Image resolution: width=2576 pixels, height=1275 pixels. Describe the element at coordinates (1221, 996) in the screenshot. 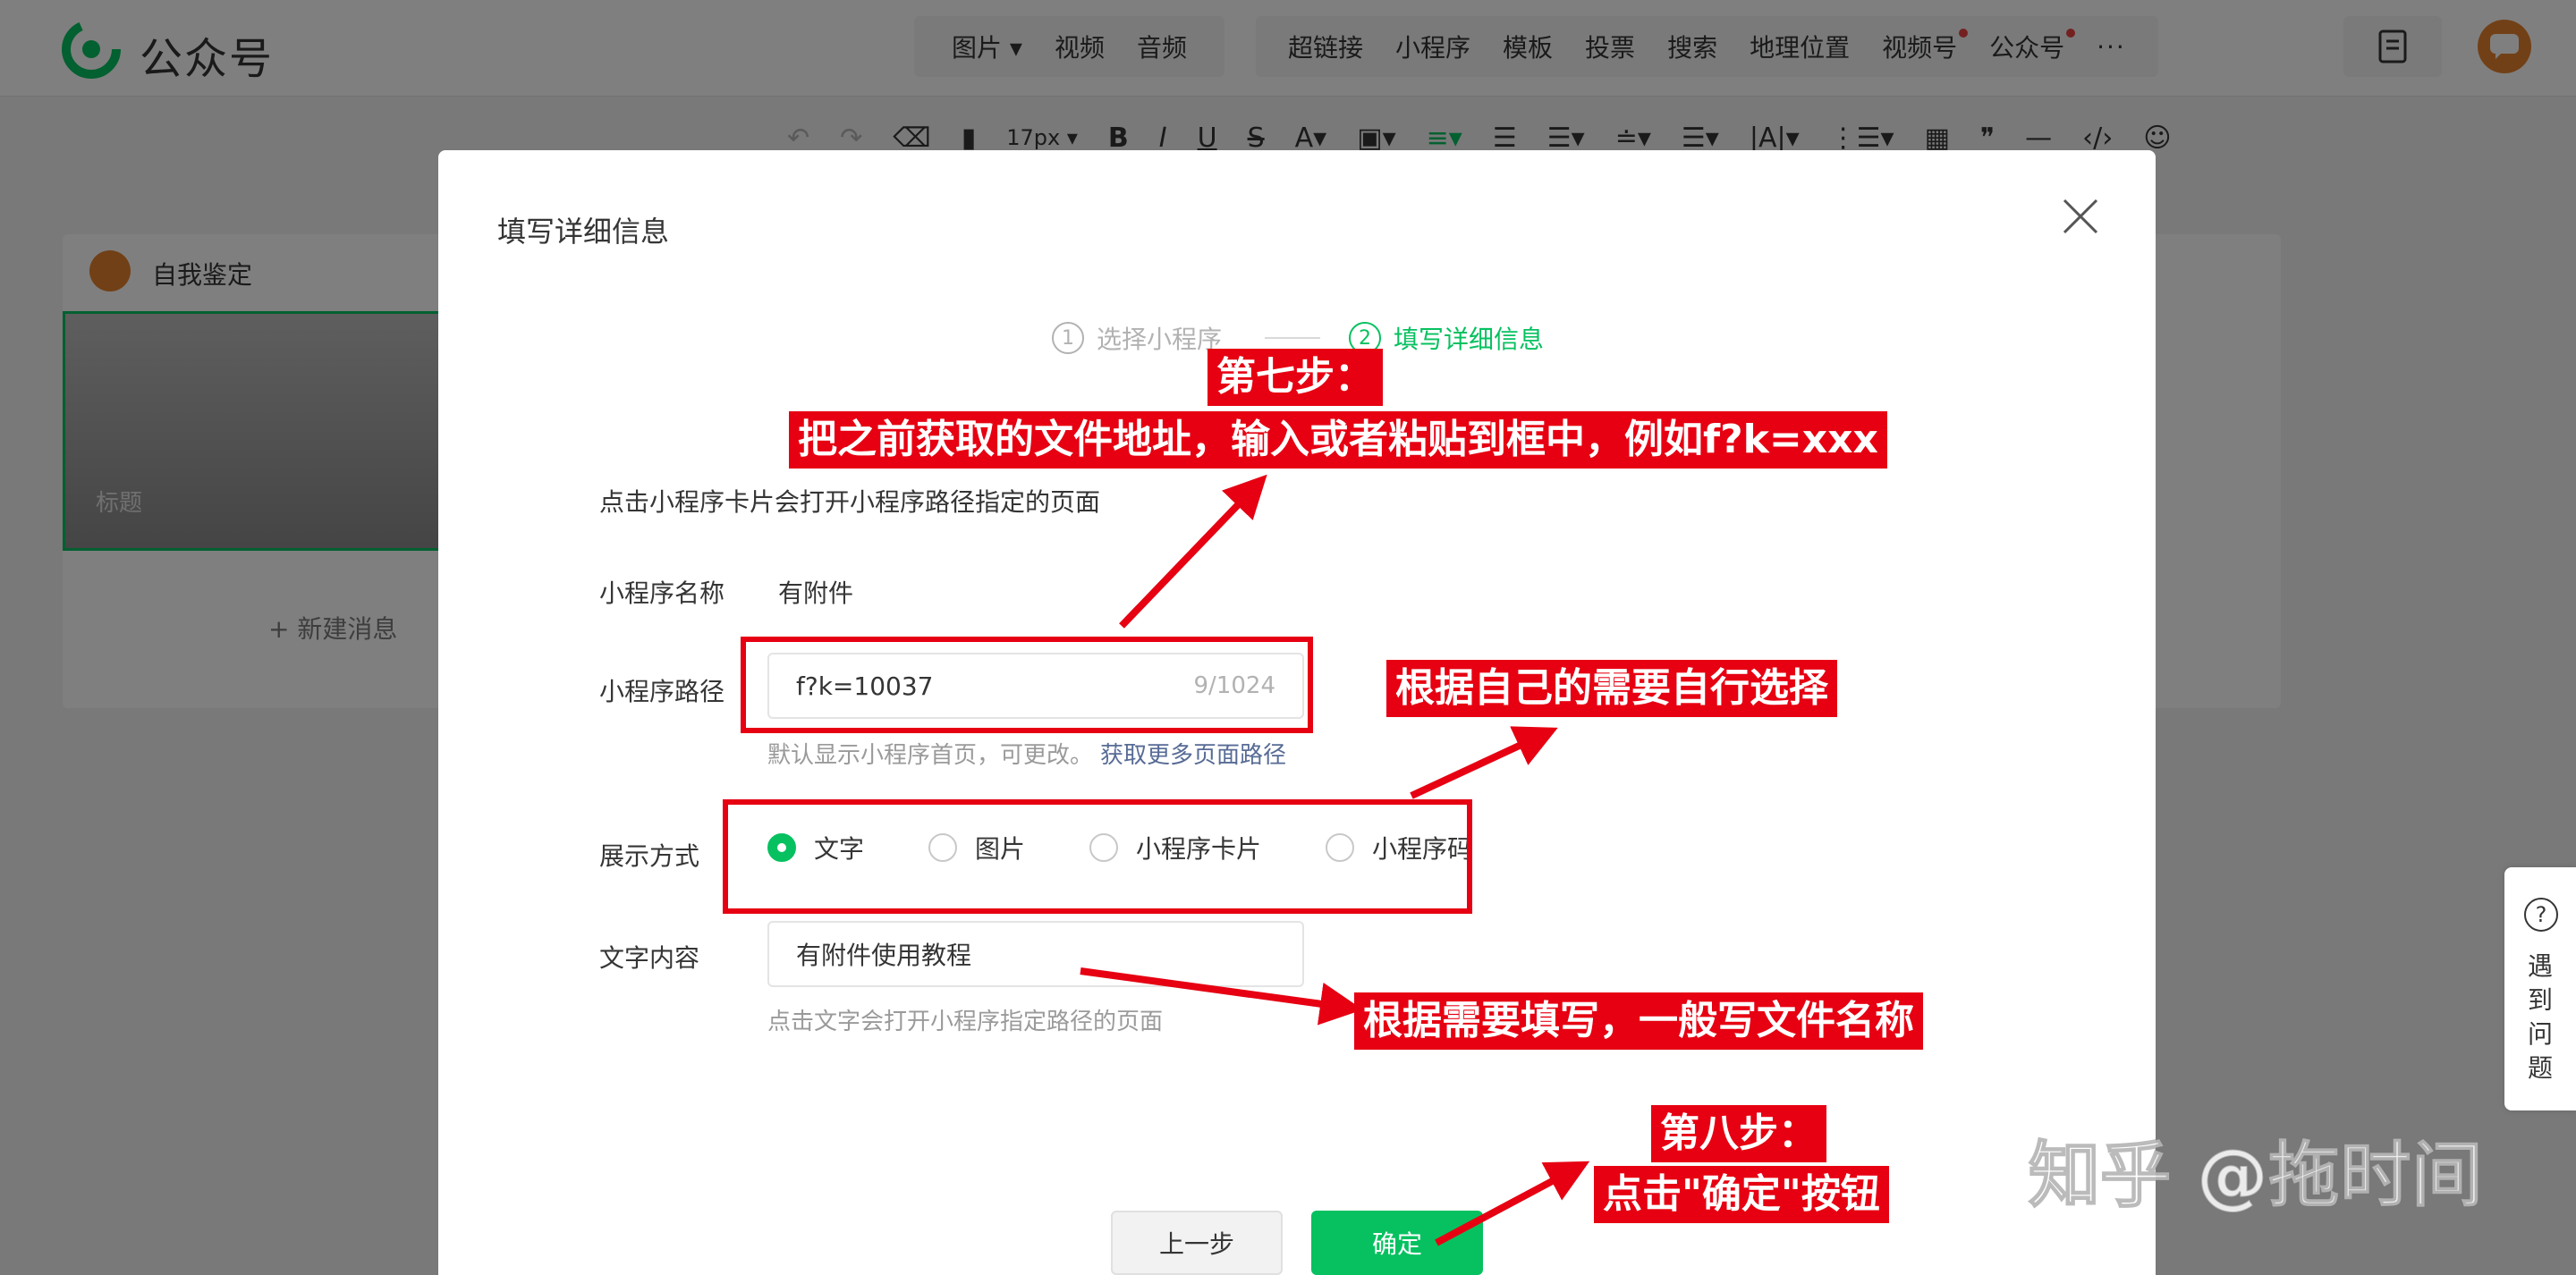

I see `arrow-to-fill-note` at that location.